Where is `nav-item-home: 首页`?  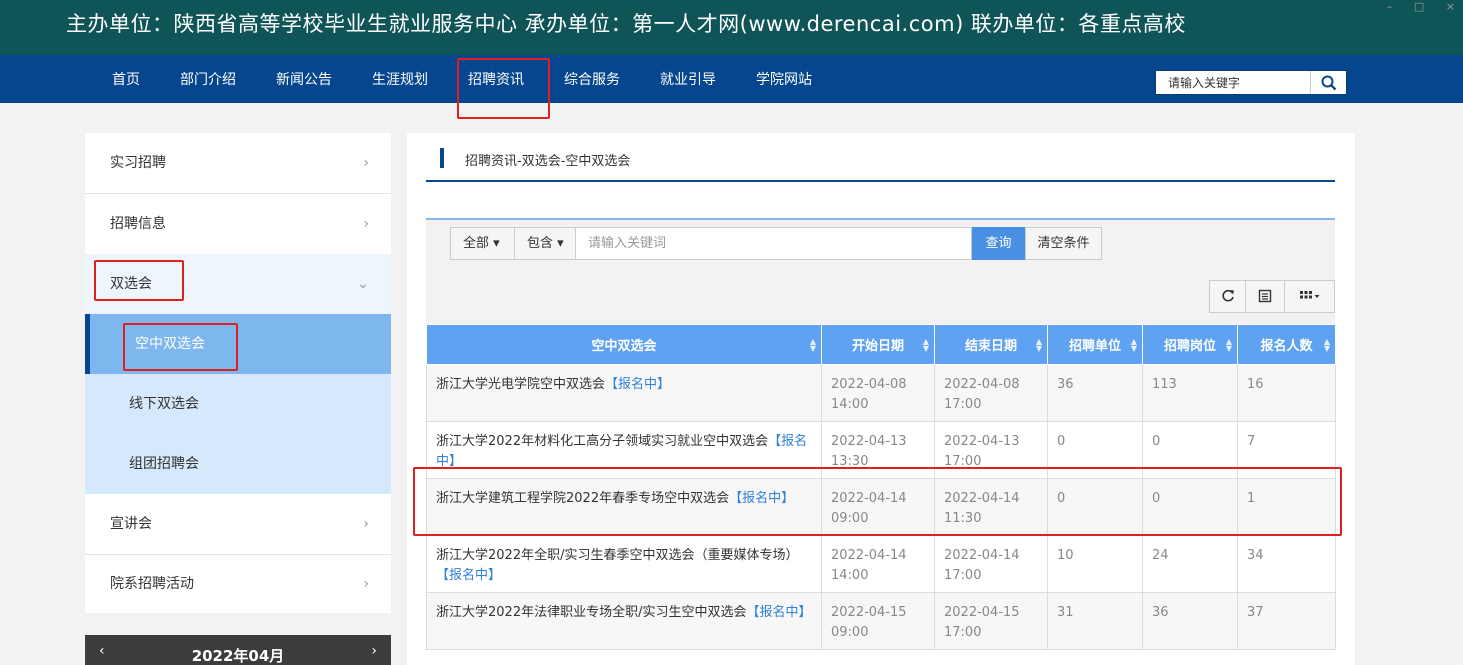
nav-item-home: 首页 is located at coordinates (126, 79).